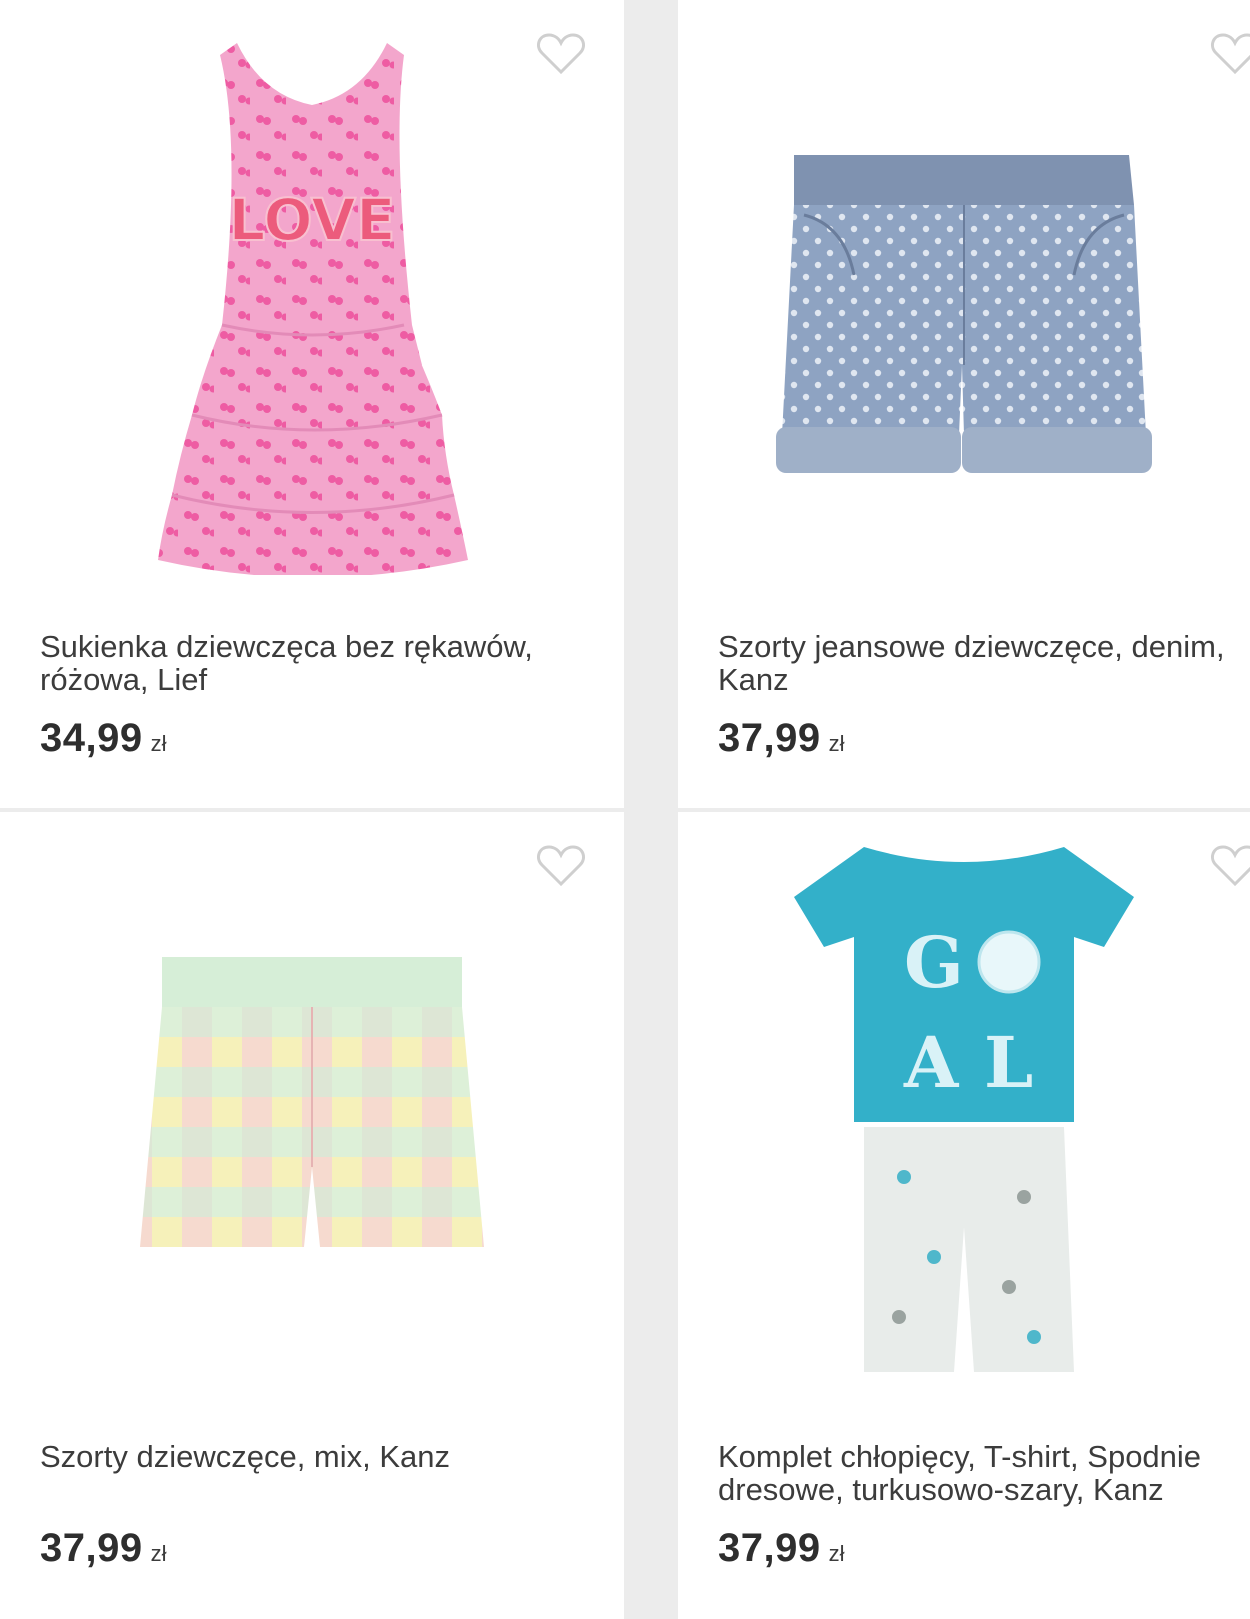 The image size is (1250, 1619). Describe the element at coordinates (984, 663) in the screenshot. I see `product-title: Szorty jeansowe dziewczęce, denim, Kanz` at that location.